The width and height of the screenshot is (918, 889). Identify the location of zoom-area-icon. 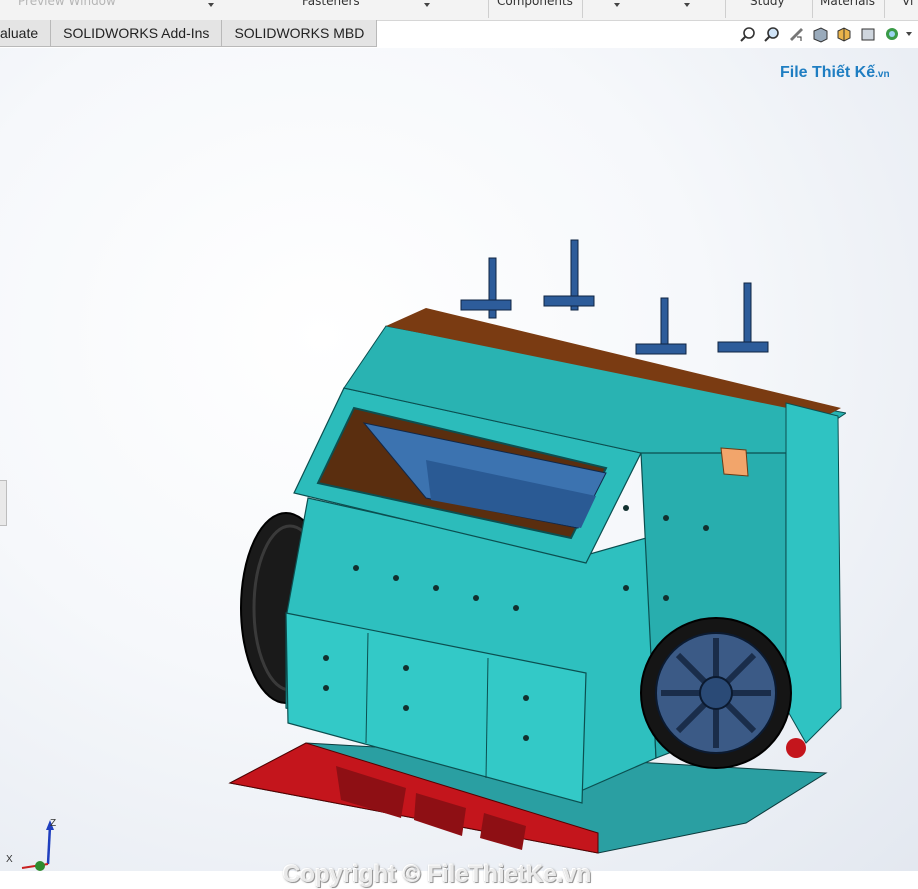
(772, 34).